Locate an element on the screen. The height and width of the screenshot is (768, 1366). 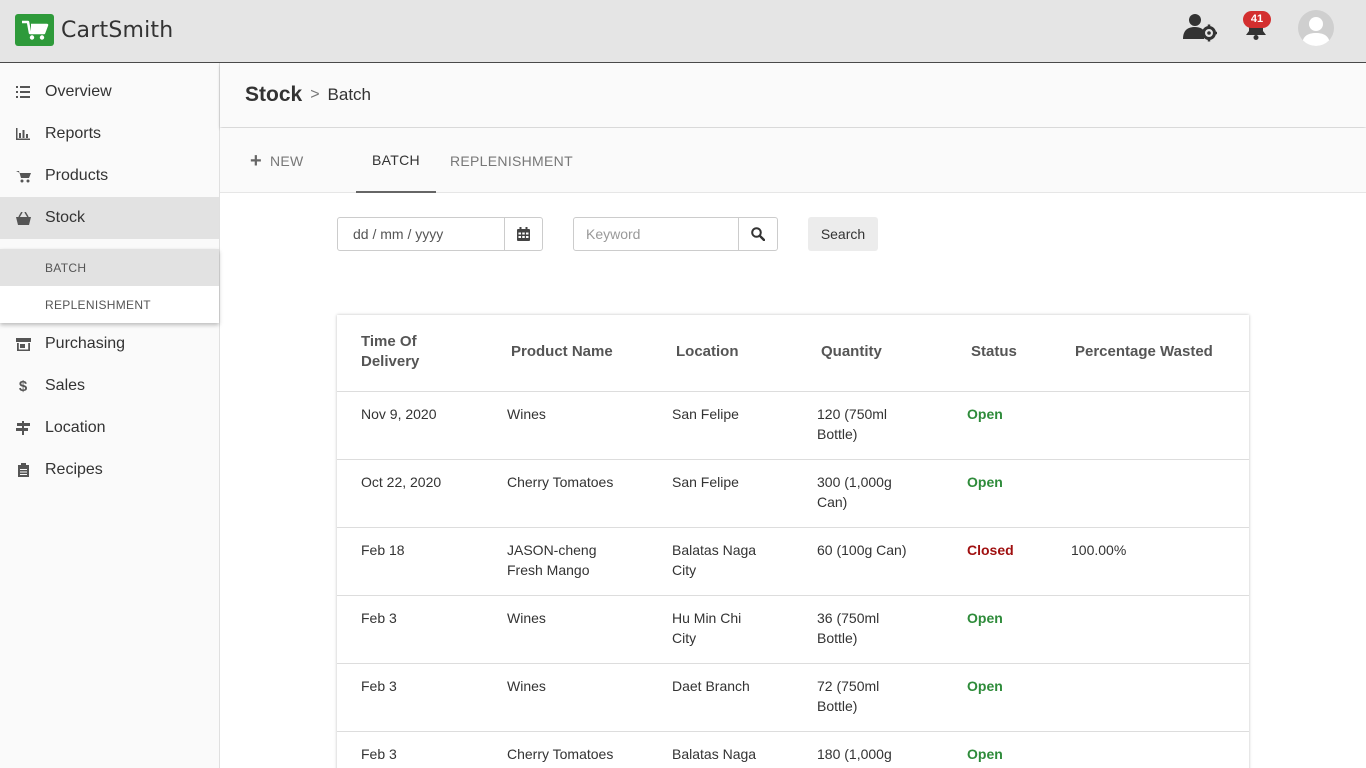
bar-chart-icon is located at coordinates (23, 134).